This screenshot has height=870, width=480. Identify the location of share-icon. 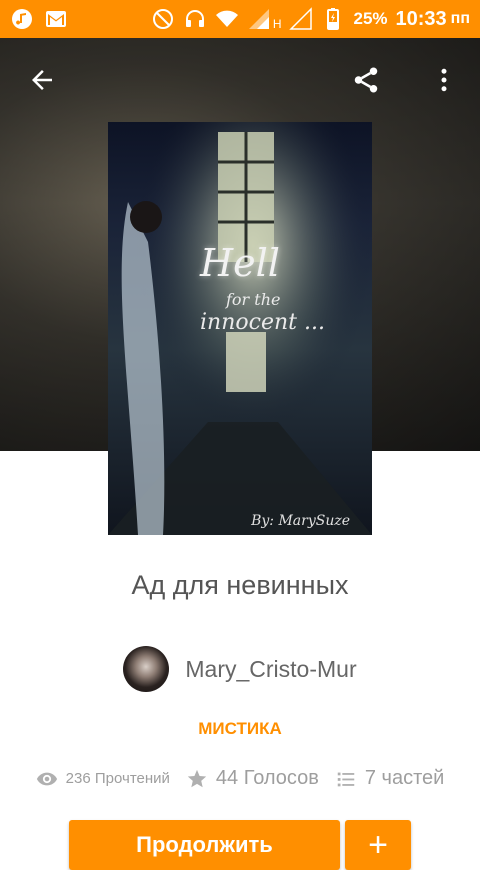
(366, 80).